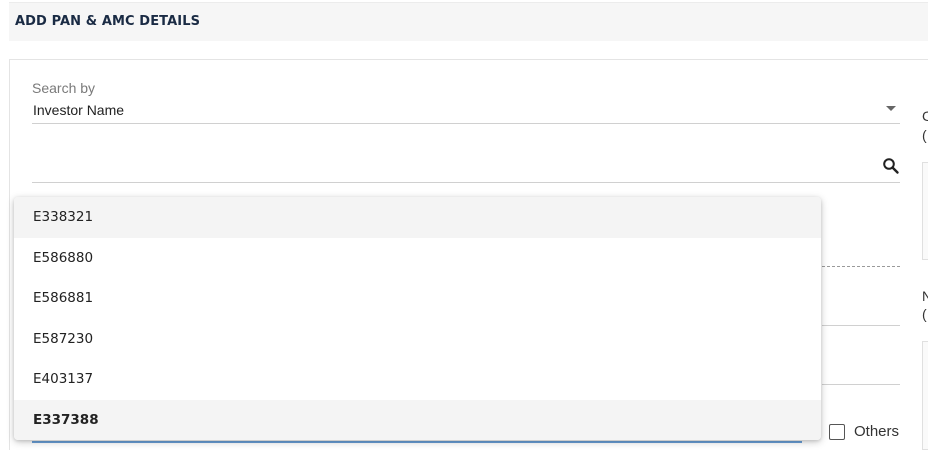  I want to click on page-title: ADD PAN & AMC DETAILS, so click(108, 21).